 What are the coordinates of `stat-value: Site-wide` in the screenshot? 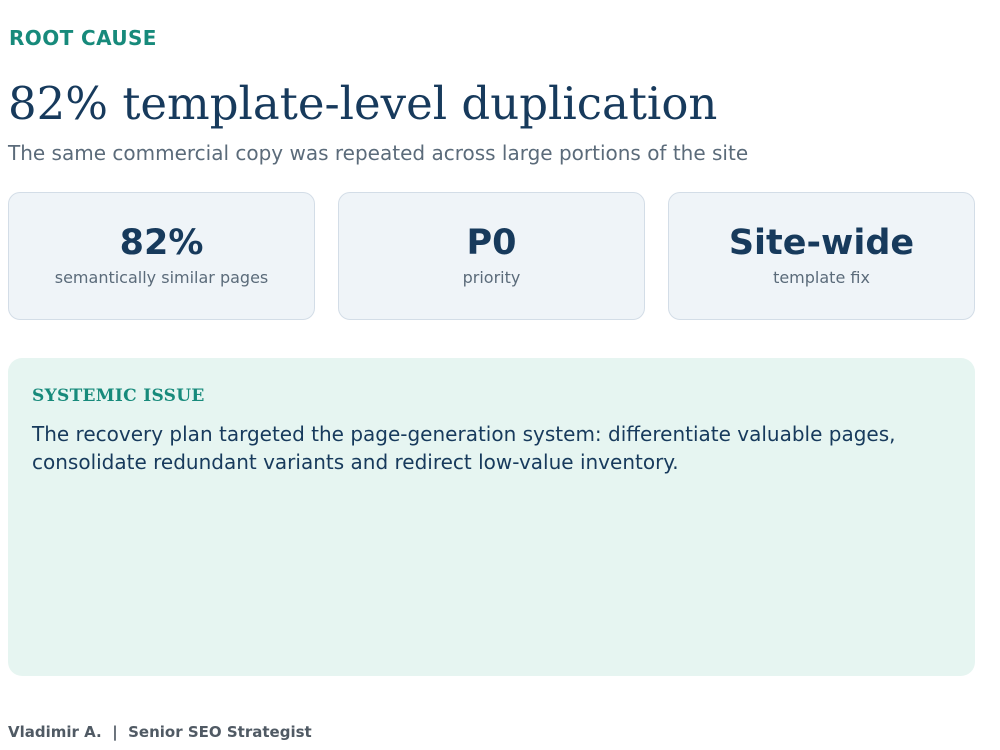 It's located at (821, 243).